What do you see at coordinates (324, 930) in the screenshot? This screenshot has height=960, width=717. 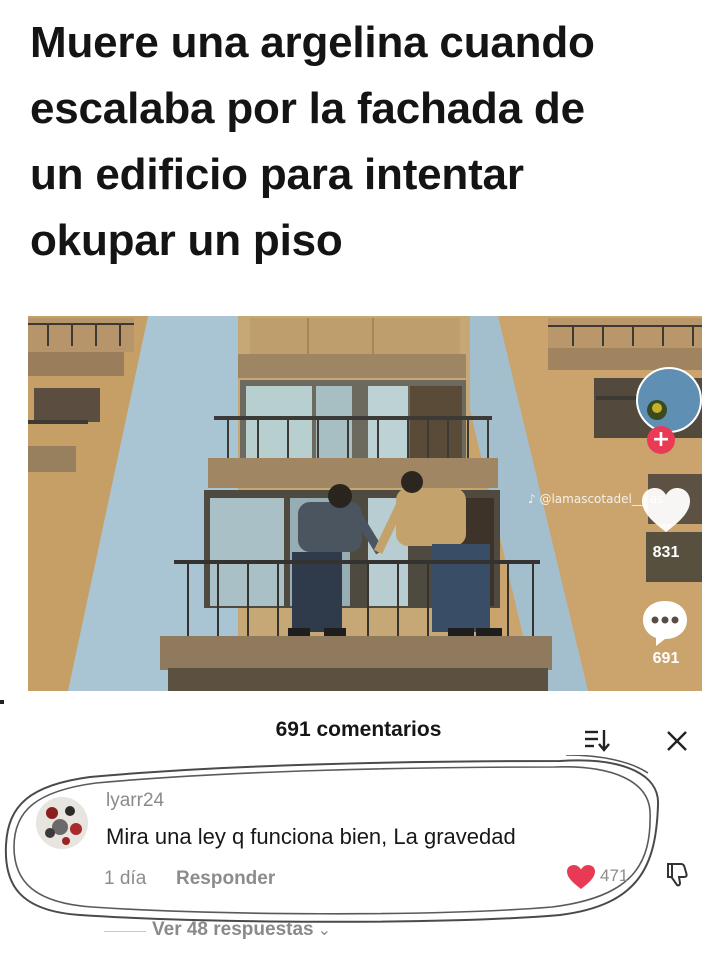 I see `chevron-down-icon: ⌄` at bounding box center [324, 930].